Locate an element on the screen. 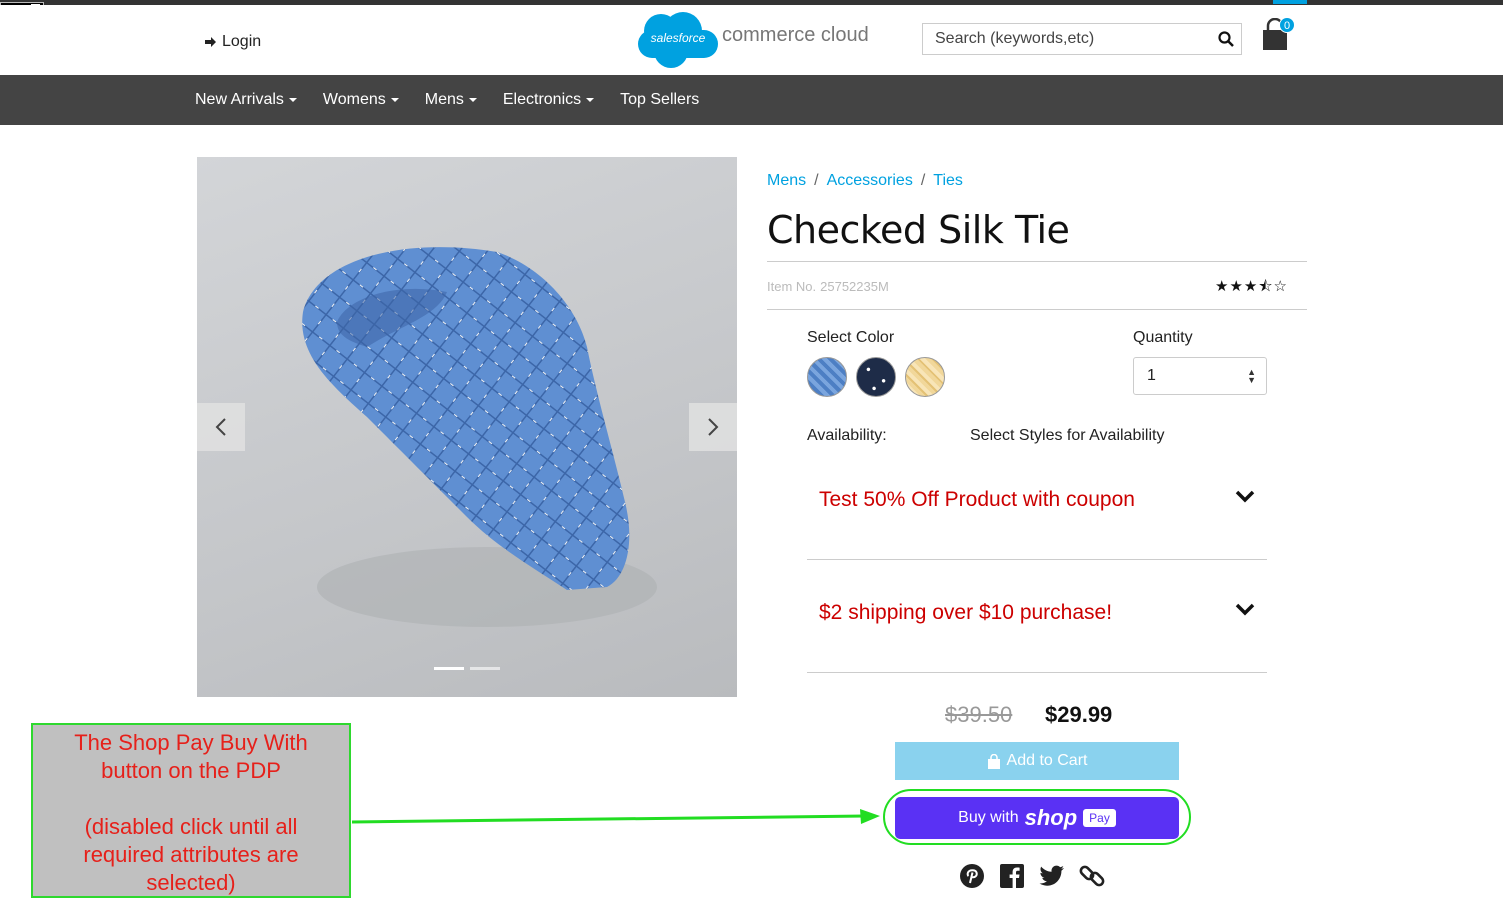  nav-label: Electronics is located at coordinates (542, 99).